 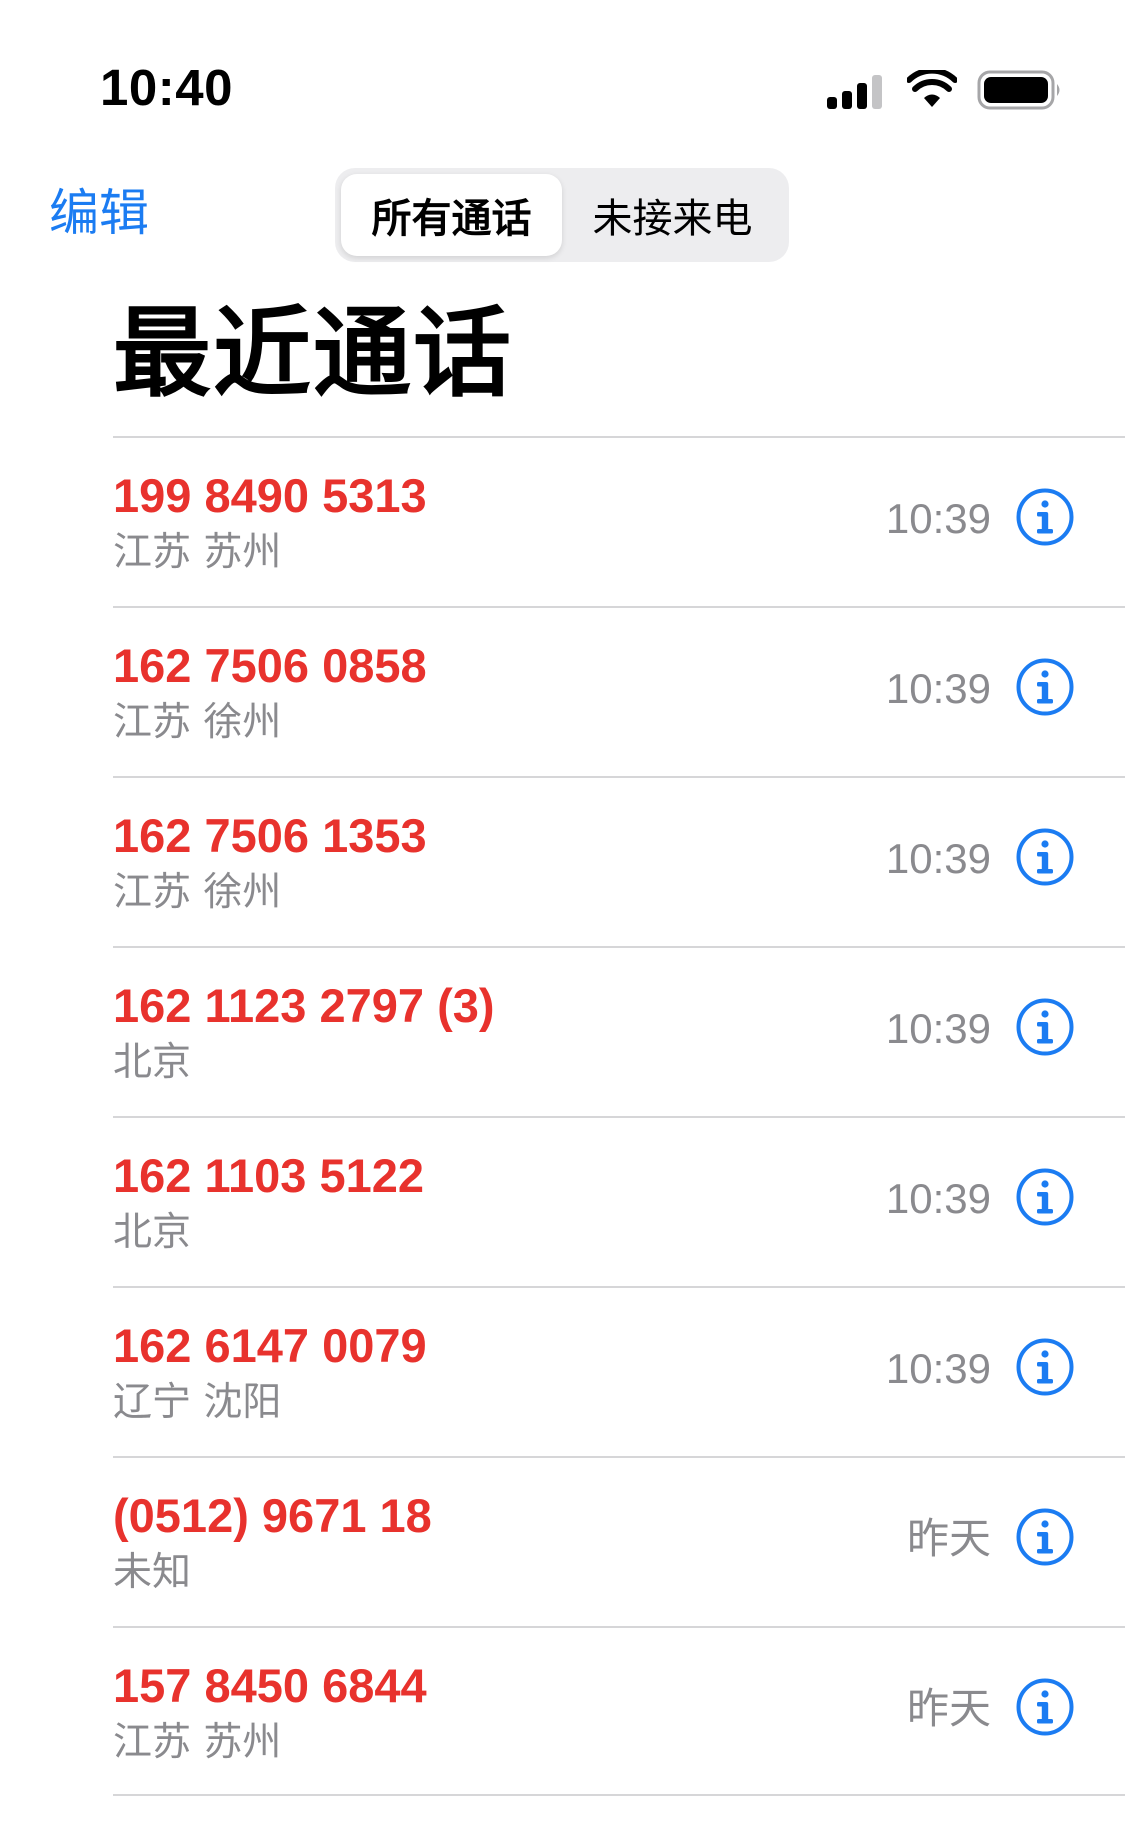 I want to click on status-time: 10:40, so click(x=166, y=87).